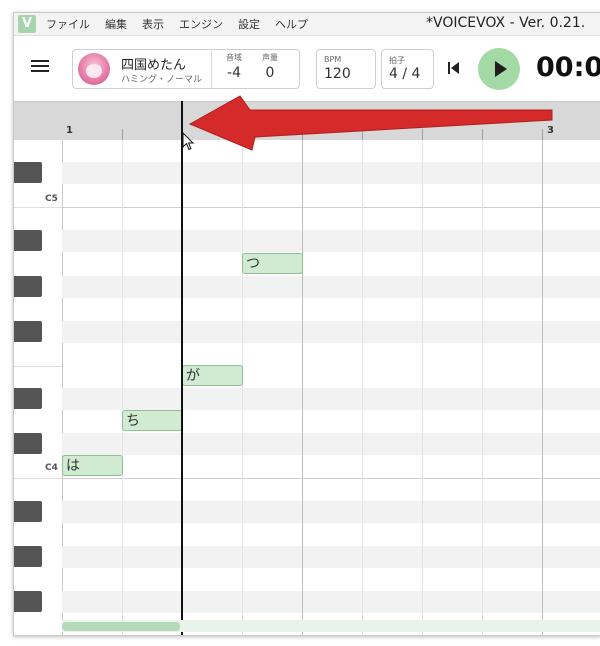 The height and width of the screenshot is (646, 600). What do you see at coordinates (92, 465) in the screenshot?
I see `note-block: は` at bounding box center [92, 465].